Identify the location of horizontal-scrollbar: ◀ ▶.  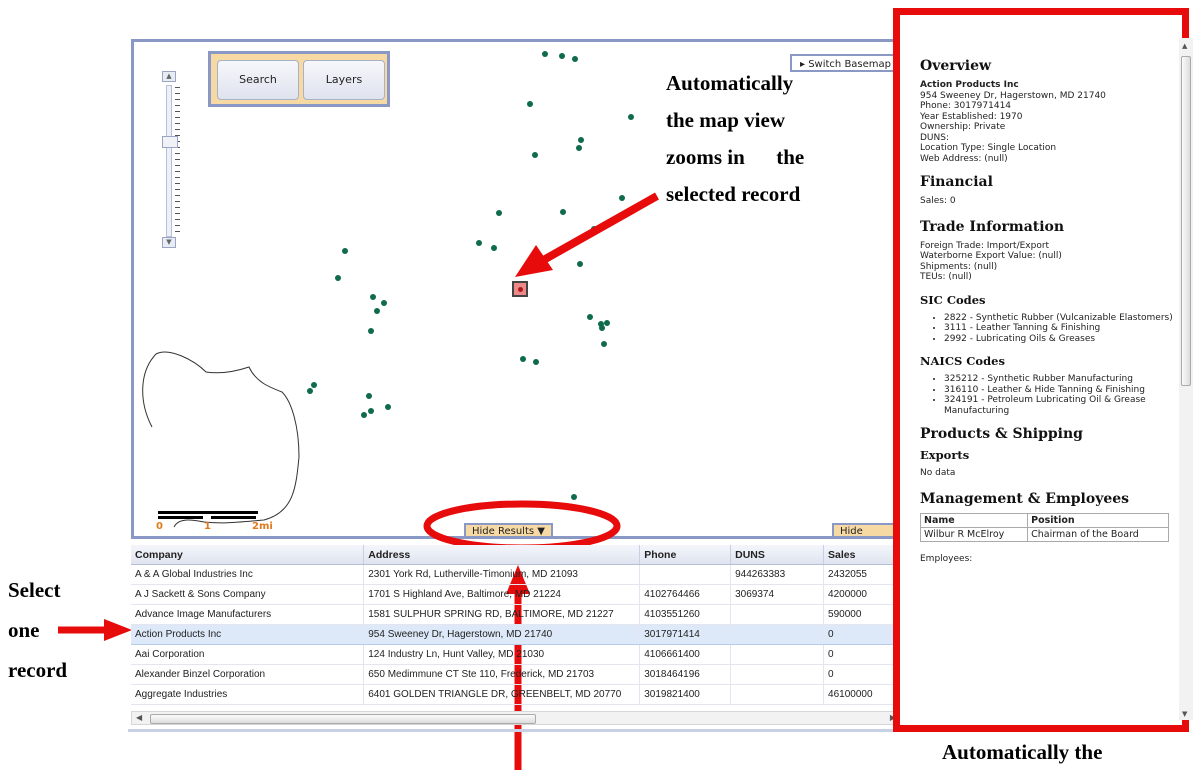
(516, 718).